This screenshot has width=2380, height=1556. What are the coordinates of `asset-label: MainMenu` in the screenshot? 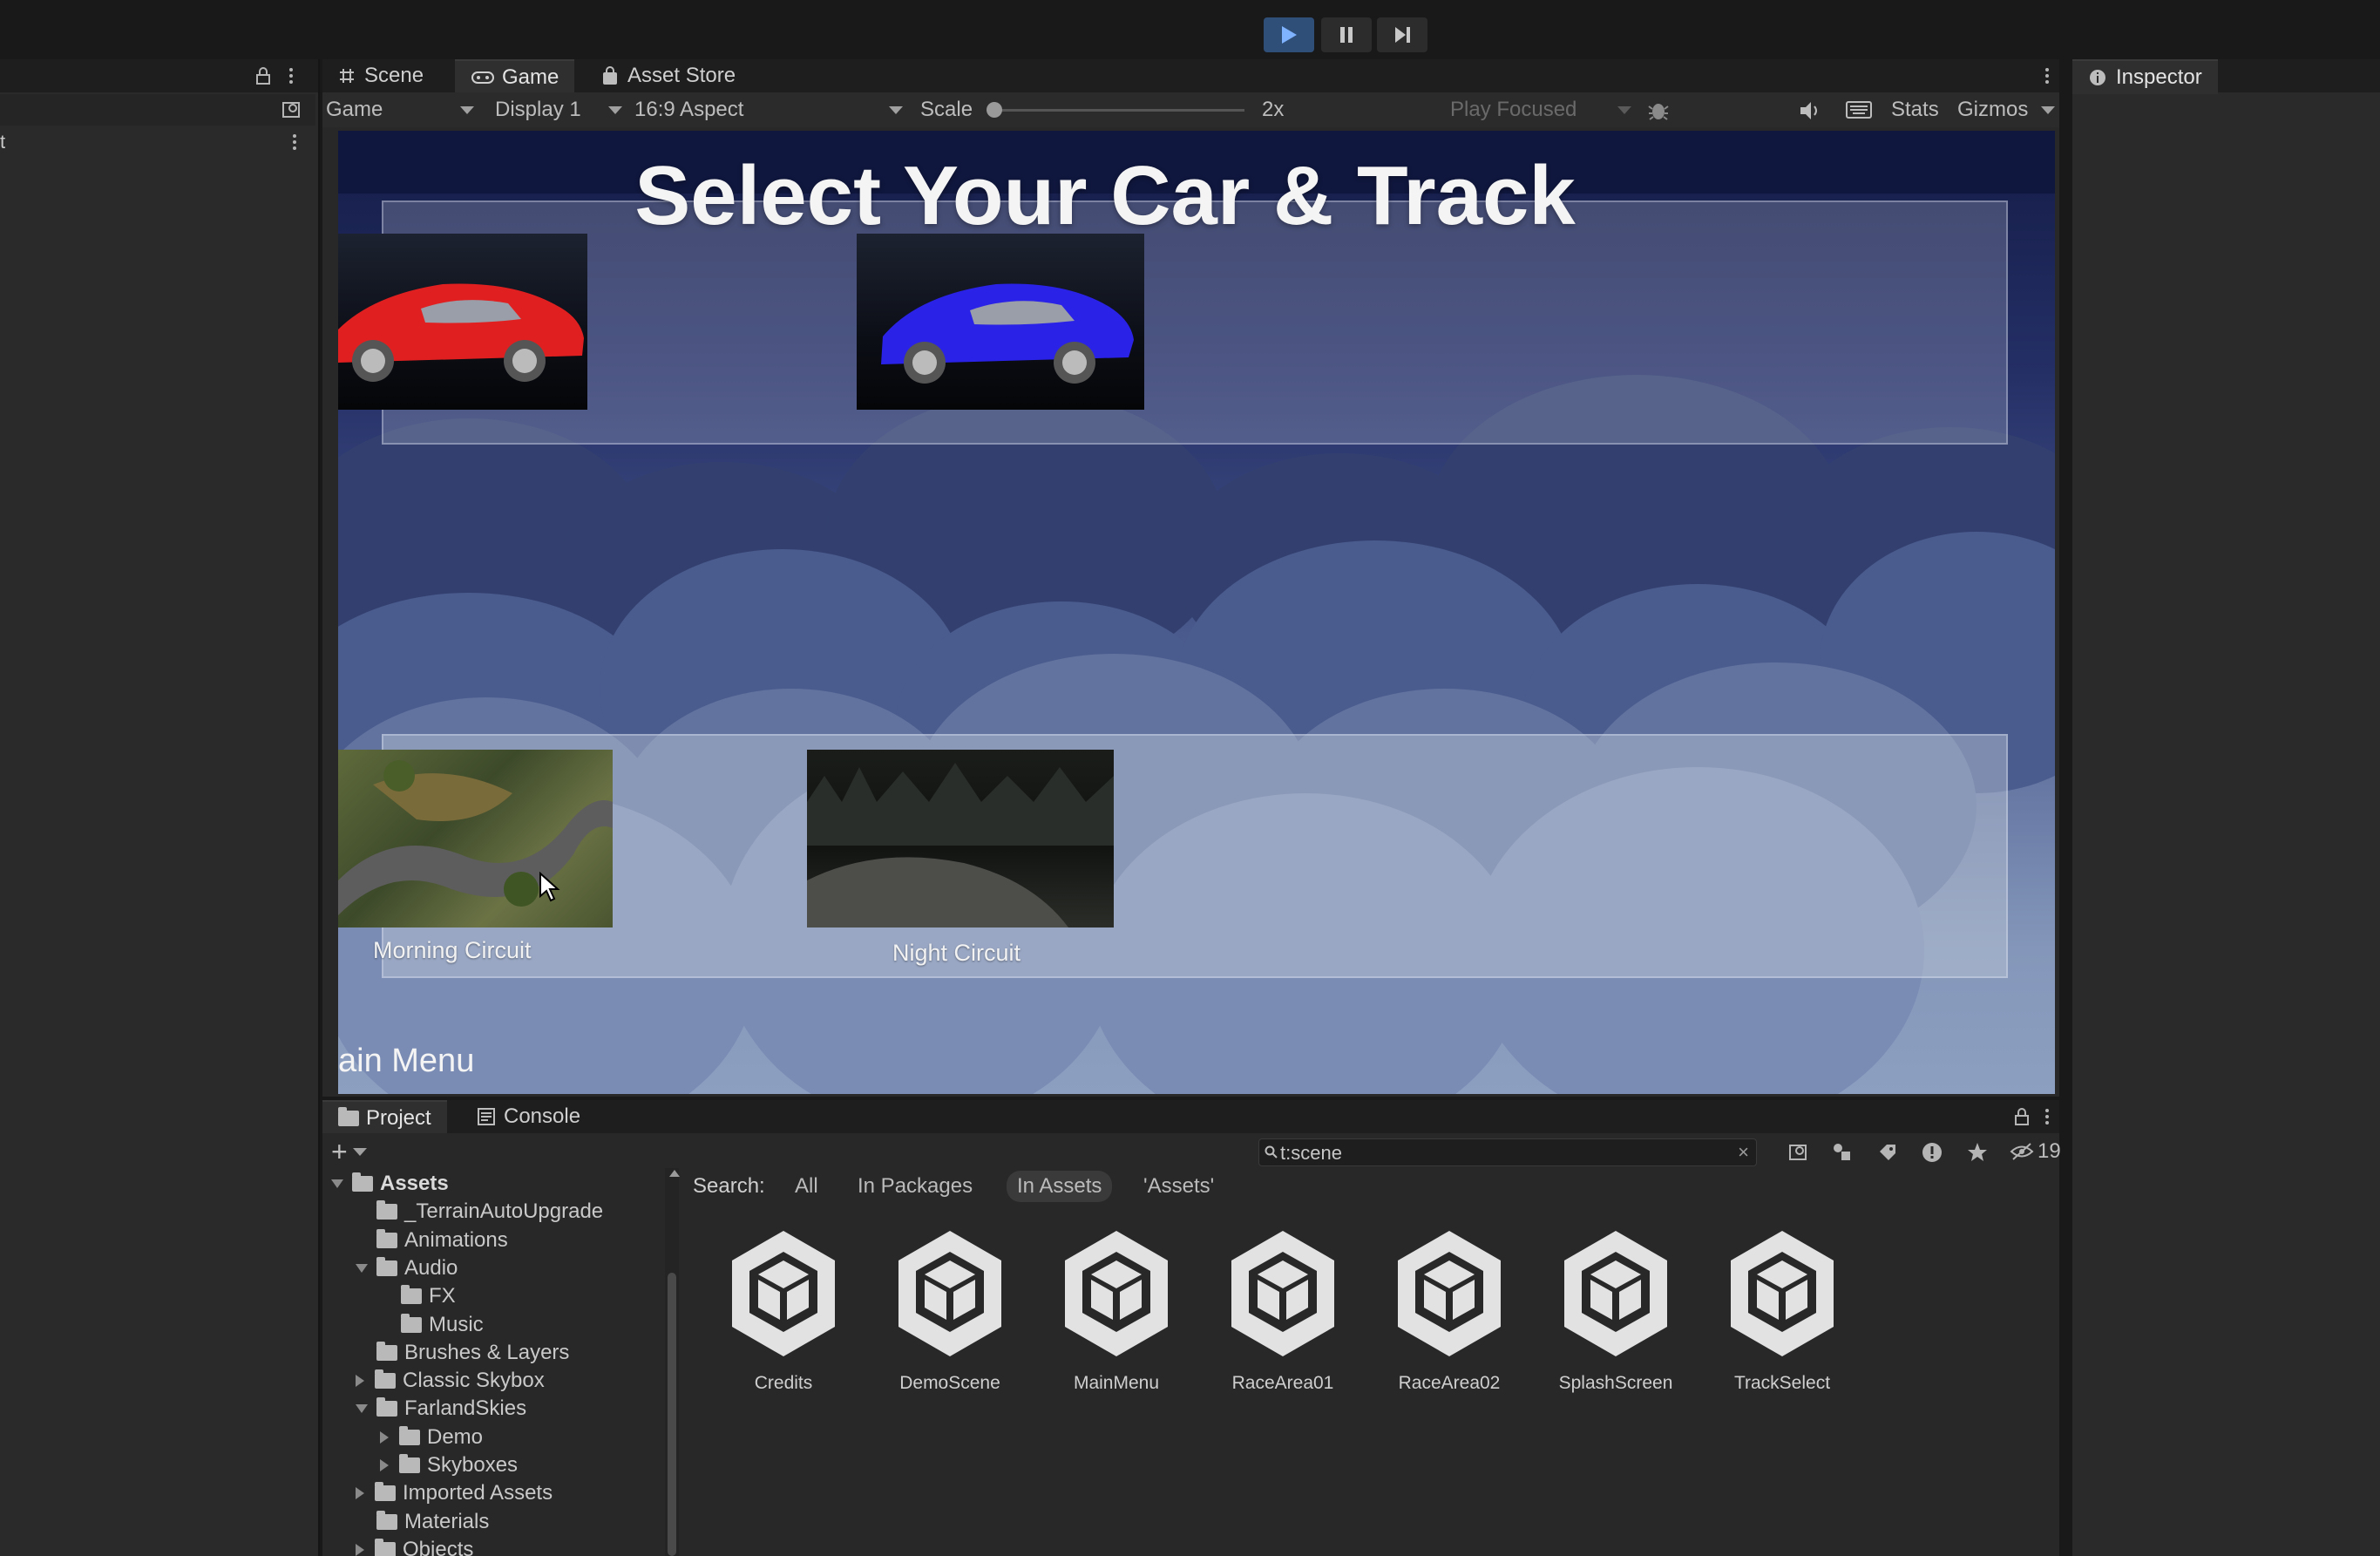 It's located at (1116, 1383).